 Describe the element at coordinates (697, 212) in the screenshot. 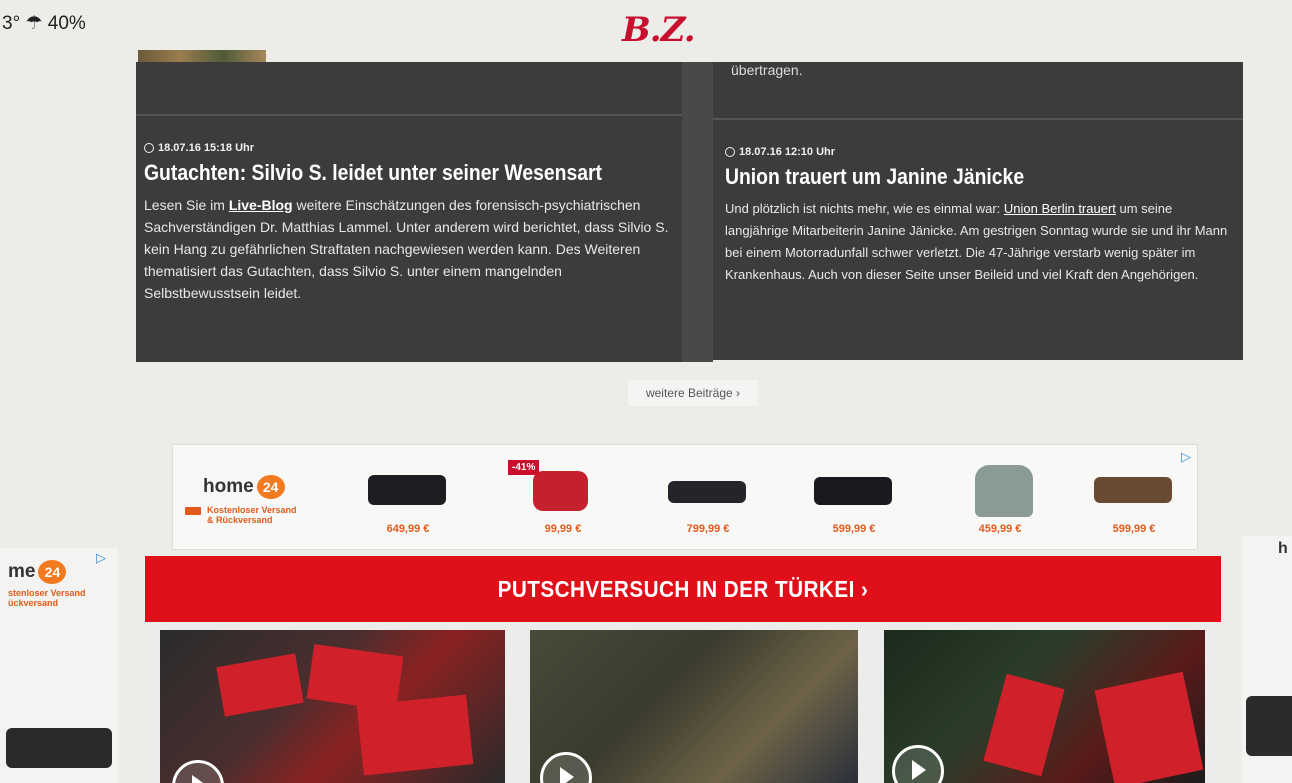

I see `panel-gutter` at that location.